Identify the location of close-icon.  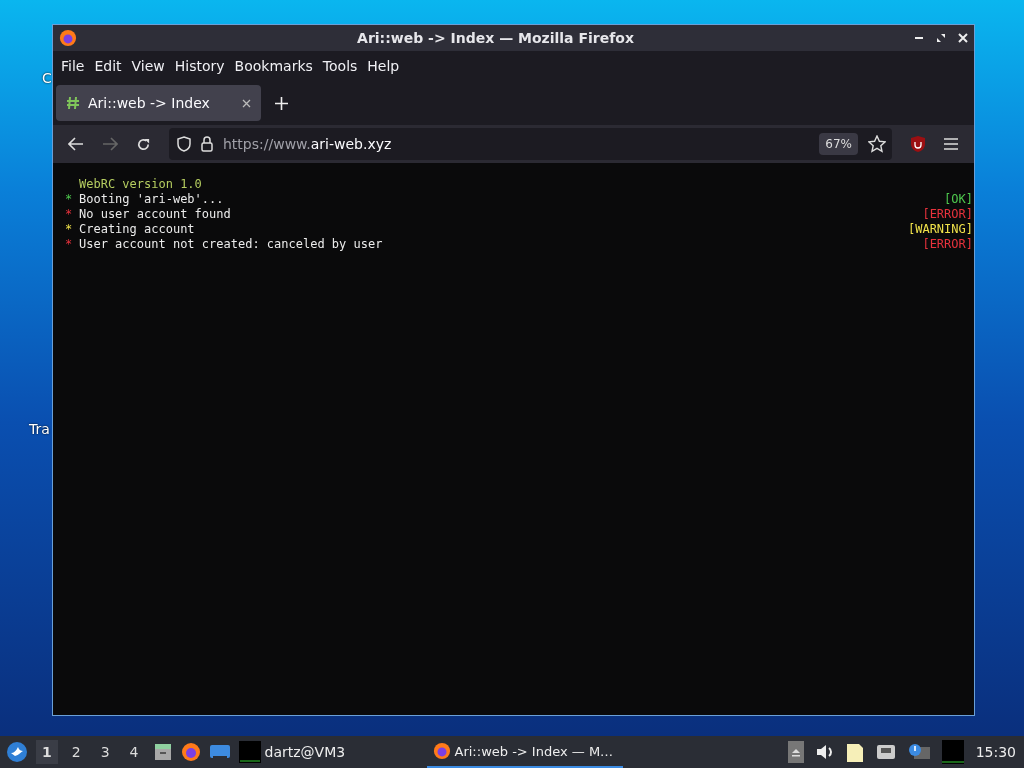
(963, 38).